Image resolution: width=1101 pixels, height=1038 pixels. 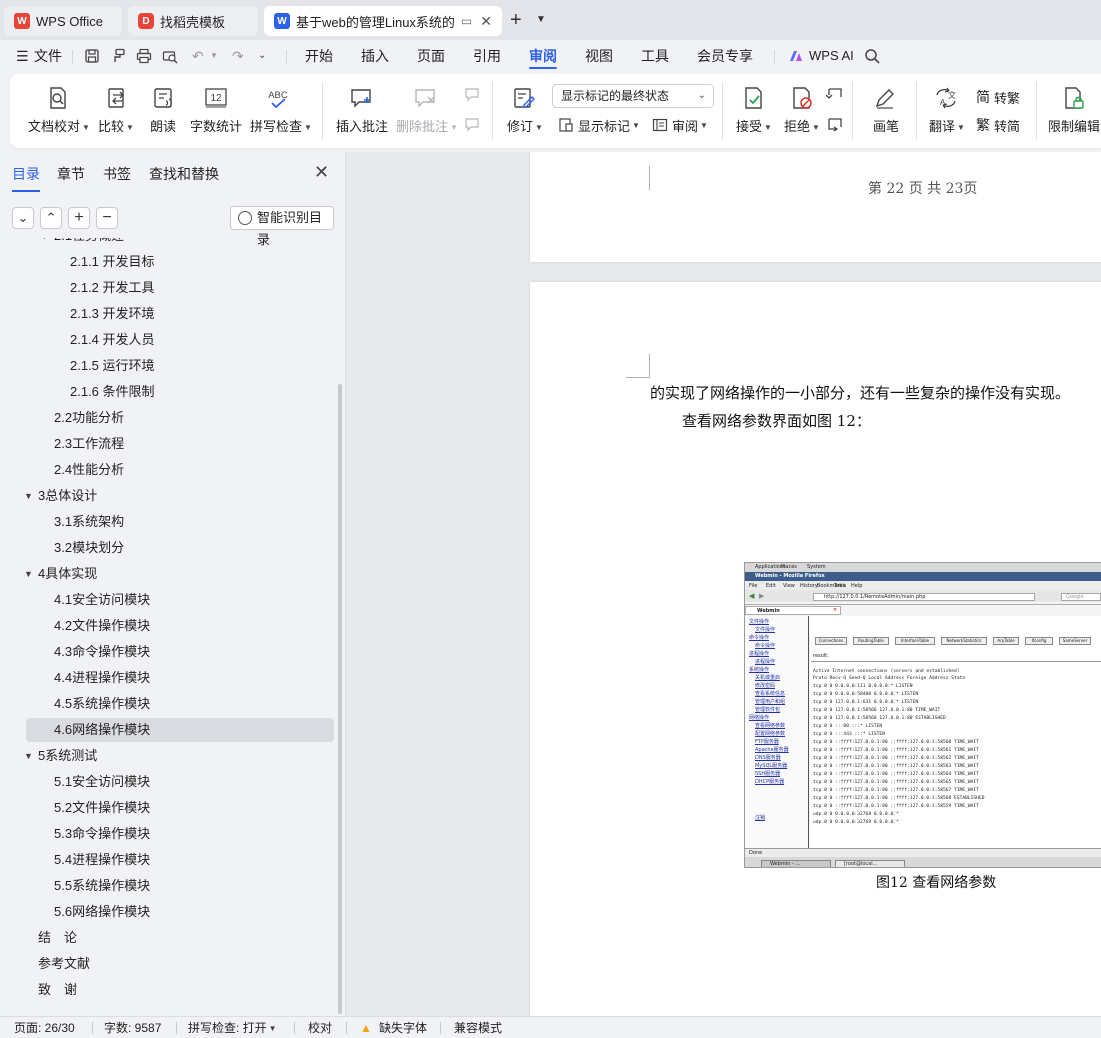 What do you see at coordinates (118, 56) in the screenshot?
I see `format-painter-icon` at bounding box center [118, 56].